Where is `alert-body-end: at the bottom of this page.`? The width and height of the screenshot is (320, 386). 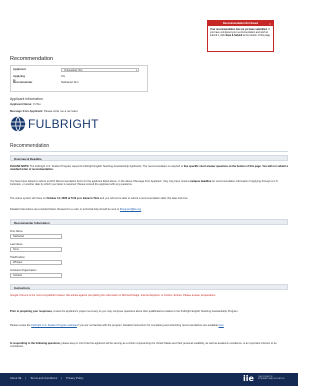 alert-body-end: at the bottom of this page. is located at coordinates (256, 35).